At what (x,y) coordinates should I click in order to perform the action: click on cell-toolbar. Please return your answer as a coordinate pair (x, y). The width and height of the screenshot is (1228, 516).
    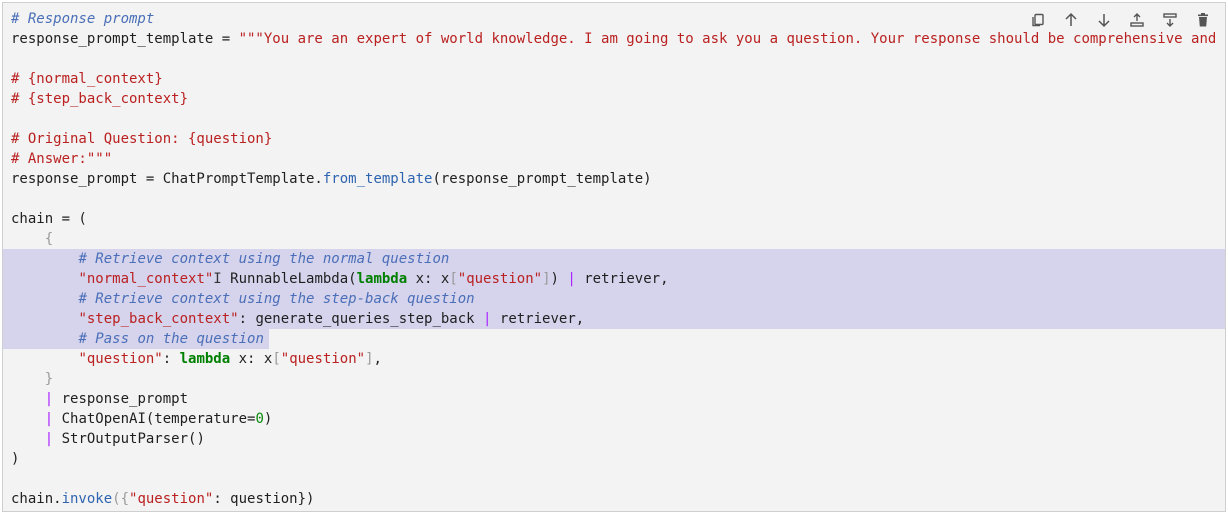
    Looking at the image, I should click on (1120, 20).